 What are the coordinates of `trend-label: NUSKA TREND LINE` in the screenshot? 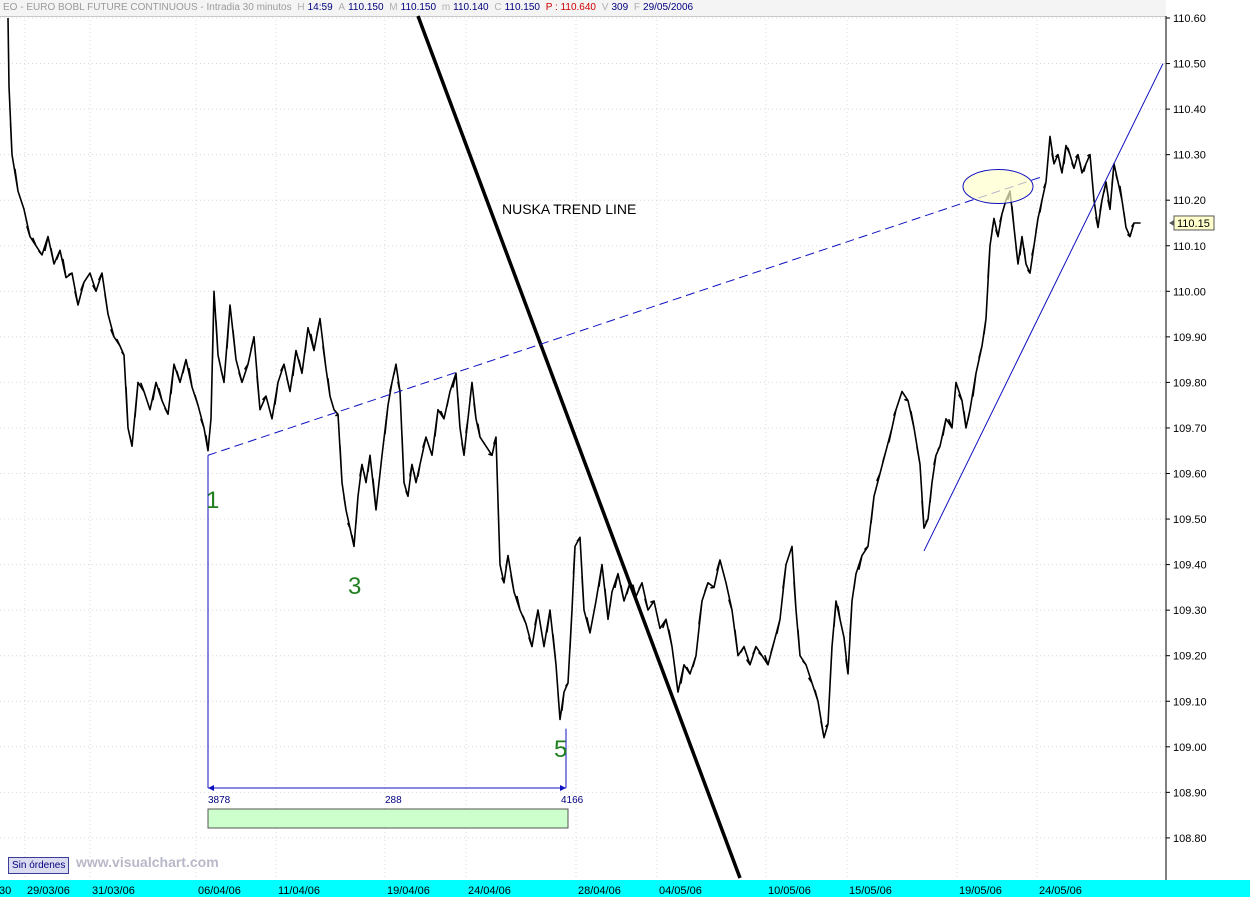 It's located at (569, 209).